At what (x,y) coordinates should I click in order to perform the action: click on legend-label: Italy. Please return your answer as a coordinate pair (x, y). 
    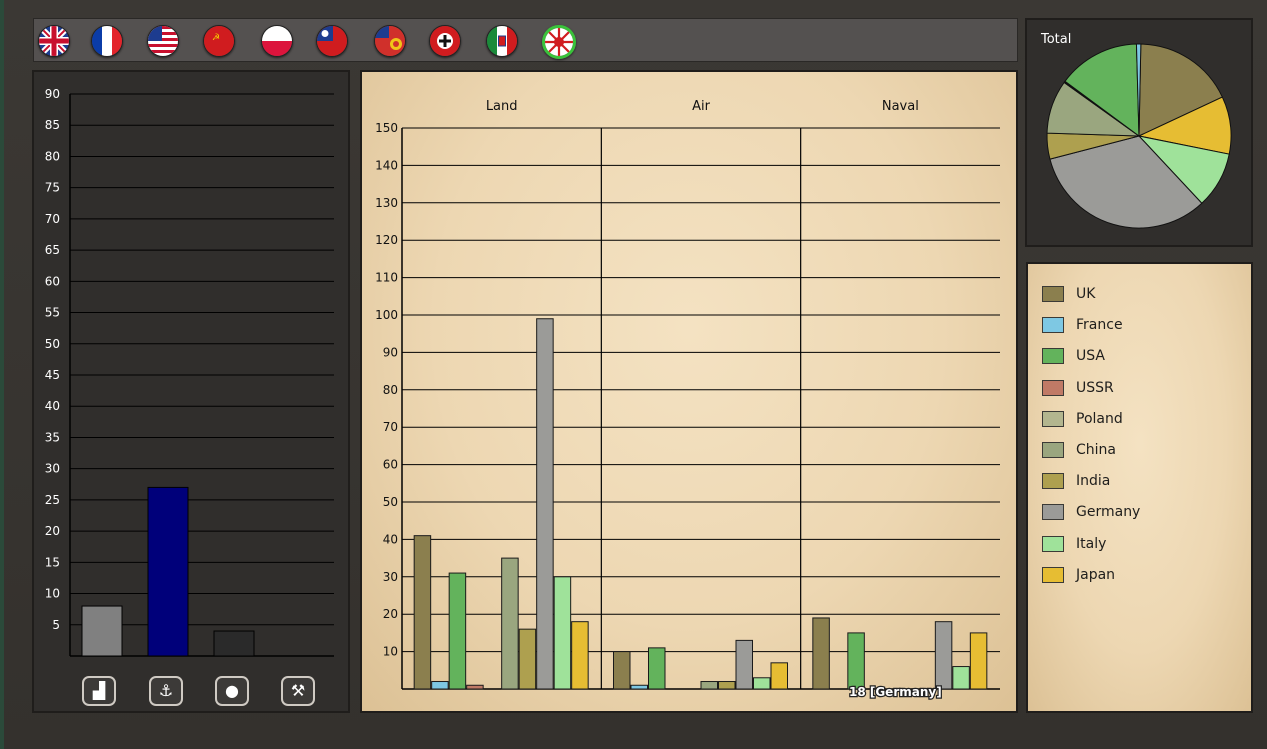
    Looking at the image, I should click on (1091, 543).